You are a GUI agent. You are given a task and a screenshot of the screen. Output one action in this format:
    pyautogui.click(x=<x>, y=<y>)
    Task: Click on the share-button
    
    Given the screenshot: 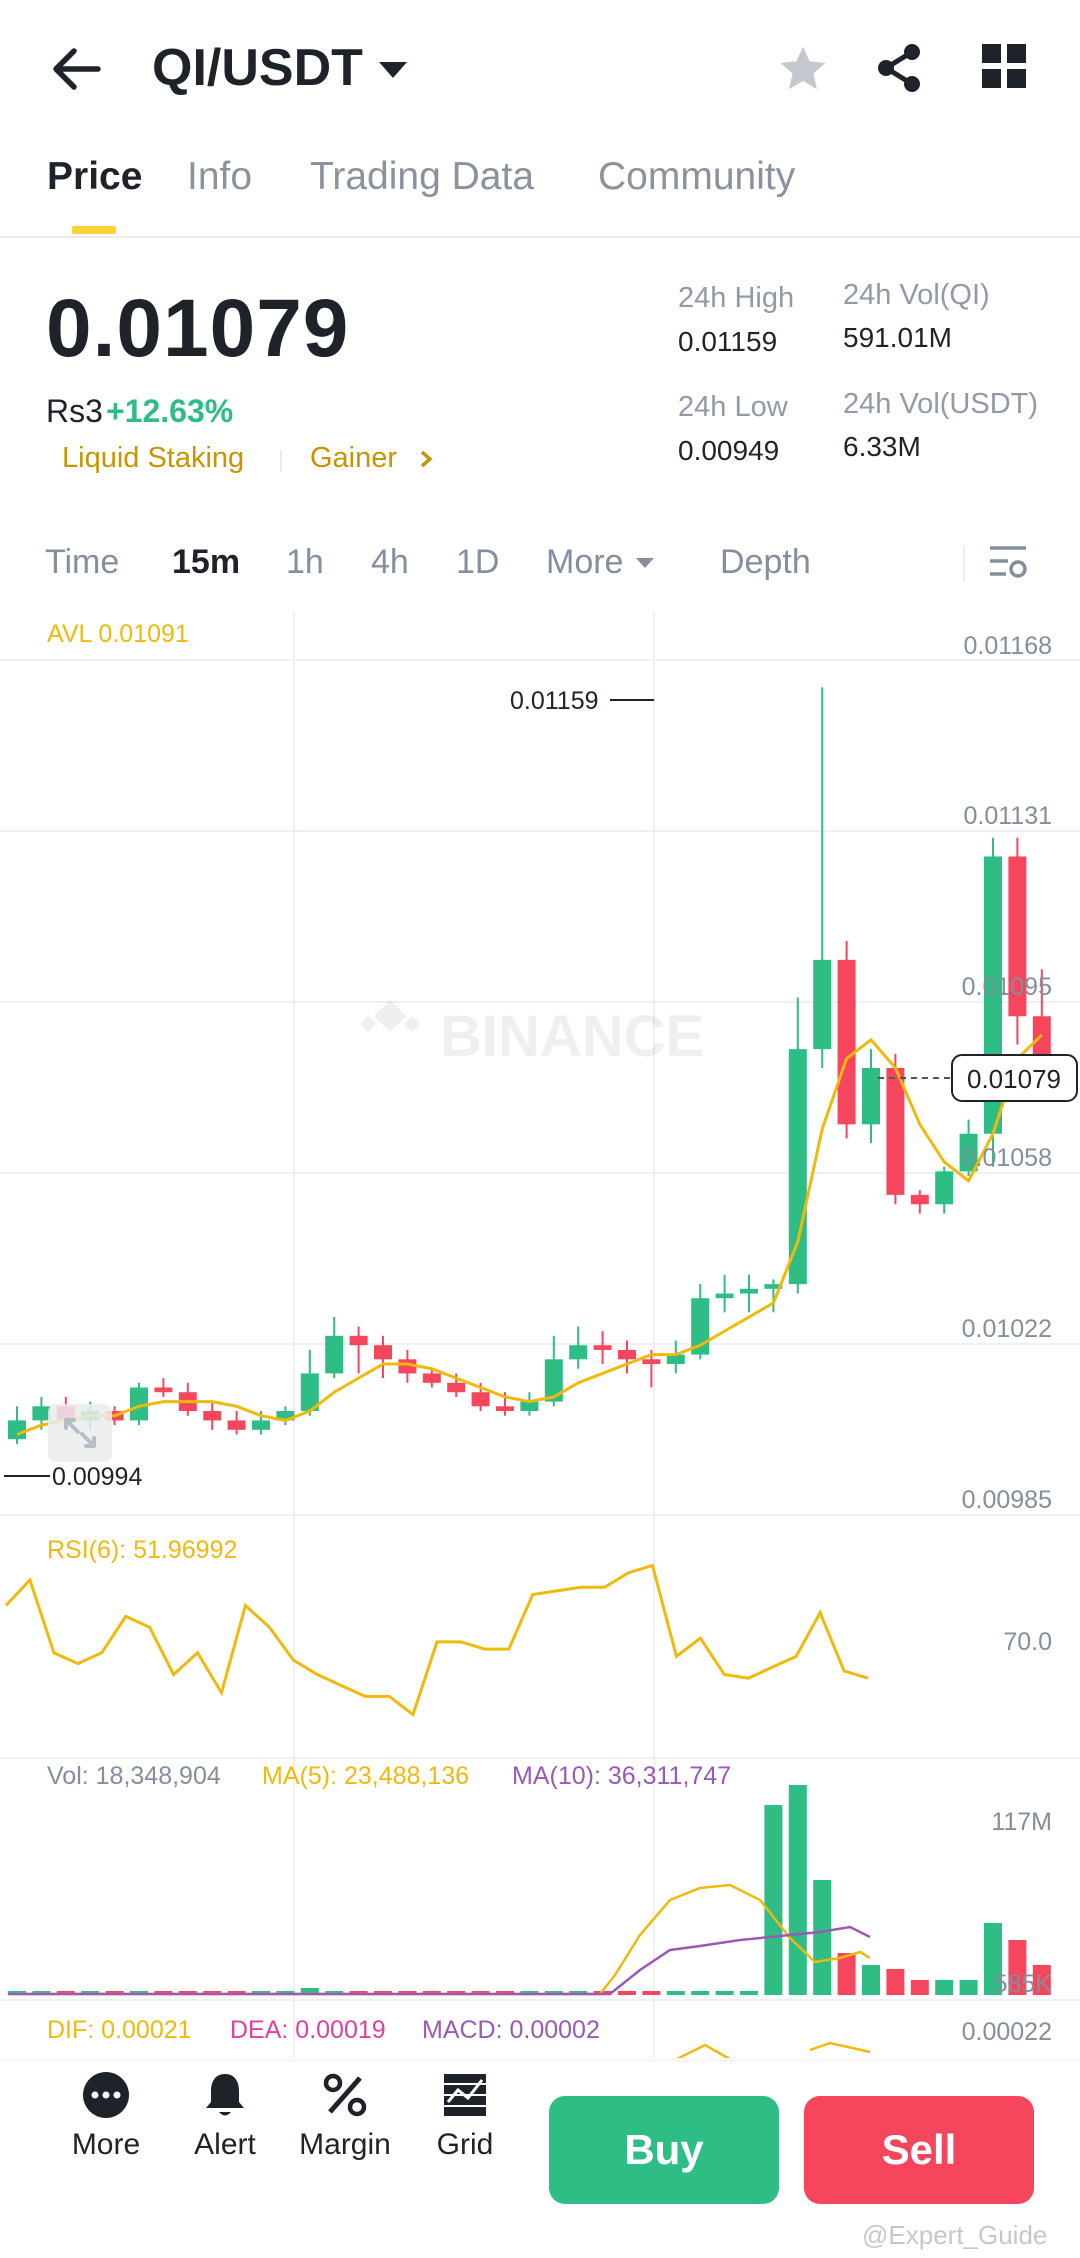 What is the action you would take?
    pyautogui.click(x=899, y=70)
    